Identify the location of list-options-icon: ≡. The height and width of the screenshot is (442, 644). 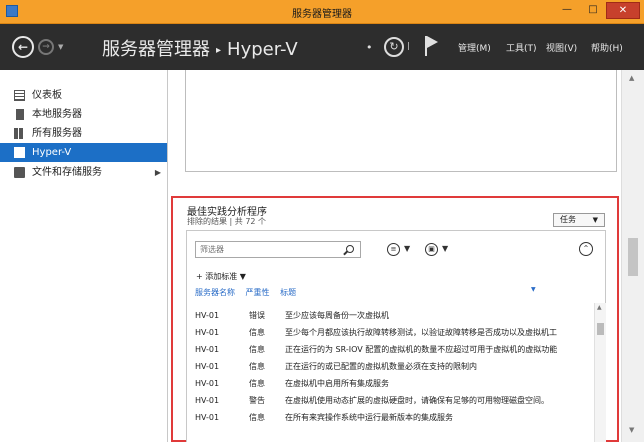
(393, 249).